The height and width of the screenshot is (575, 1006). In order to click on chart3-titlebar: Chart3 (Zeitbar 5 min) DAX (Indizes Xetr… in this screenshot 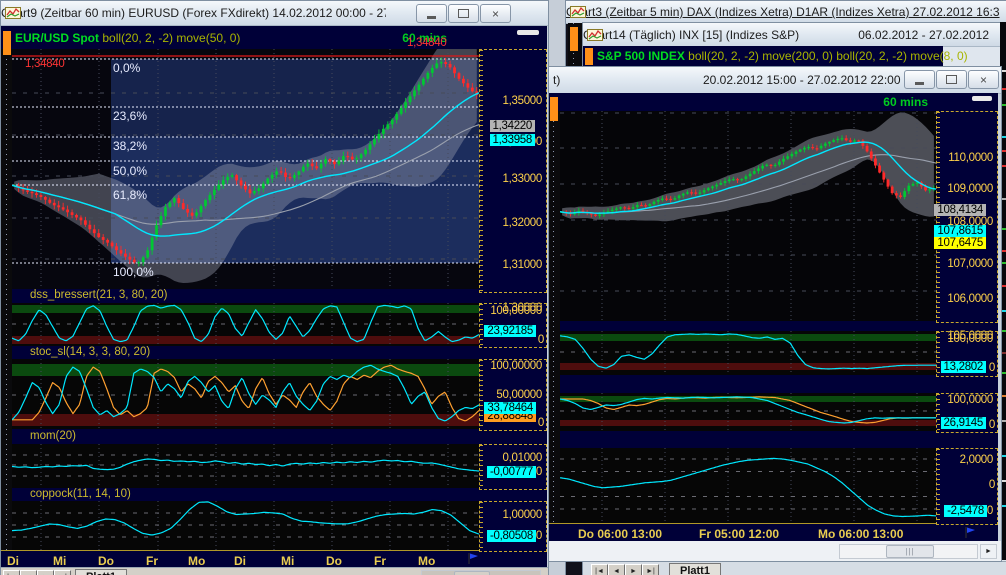, I will do `click(786, 12)`.